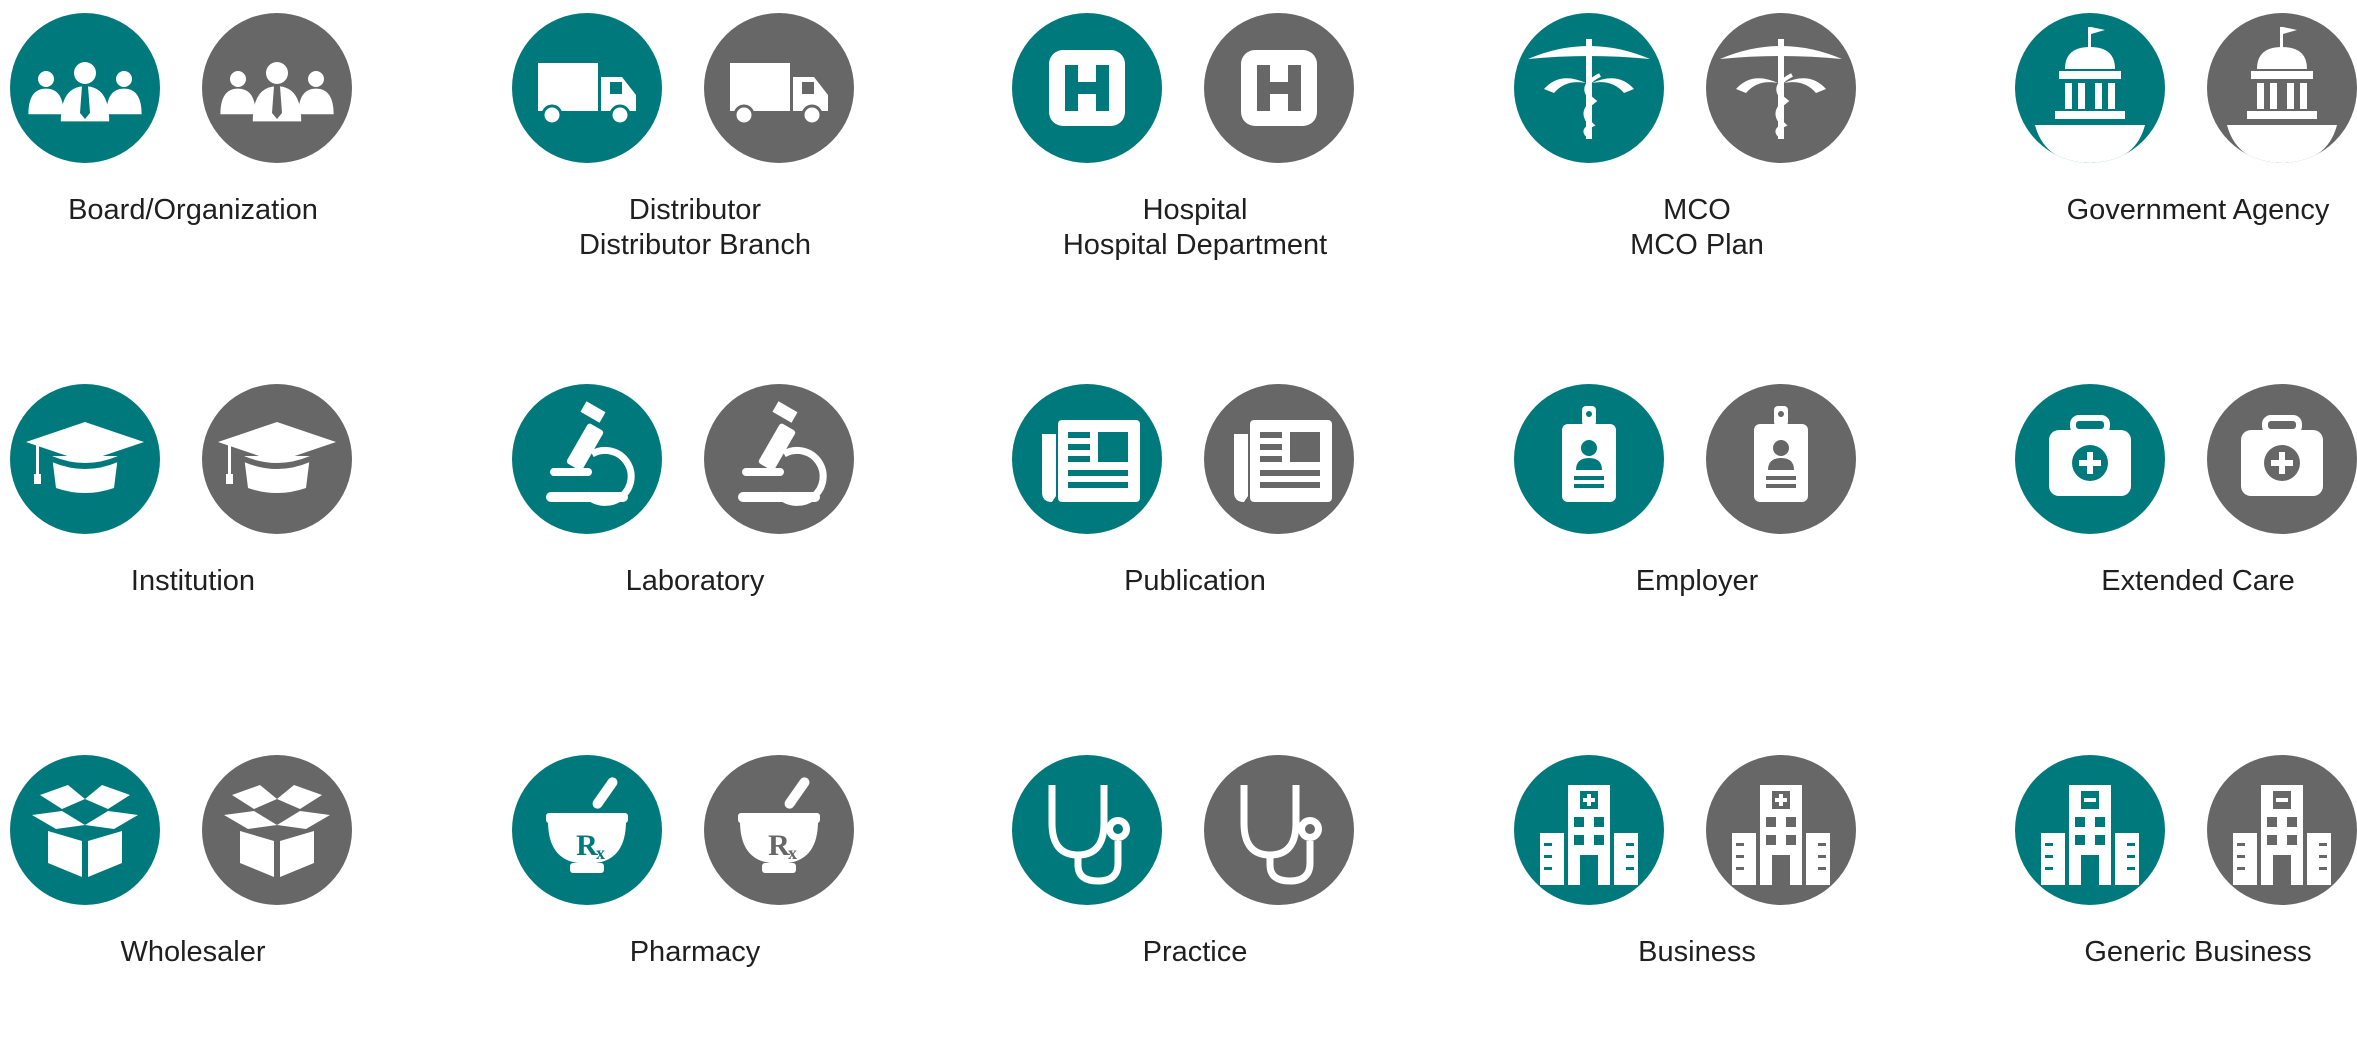 The image size is (2357, 1045). What do you see at coordinates (277, 830) in the screenshot?
I see `open-box-gray-icon` at bounding box center [277, 830].